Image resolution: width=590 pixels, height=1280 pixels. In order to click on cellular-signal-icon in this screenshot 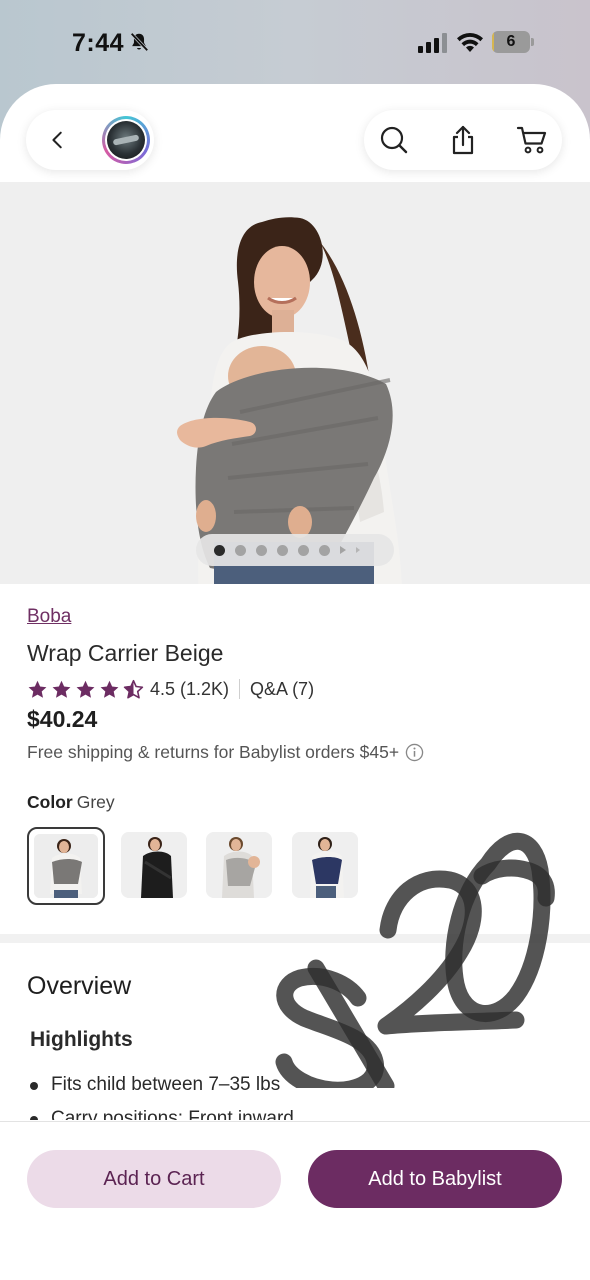, I will do `click(432, 43)`.